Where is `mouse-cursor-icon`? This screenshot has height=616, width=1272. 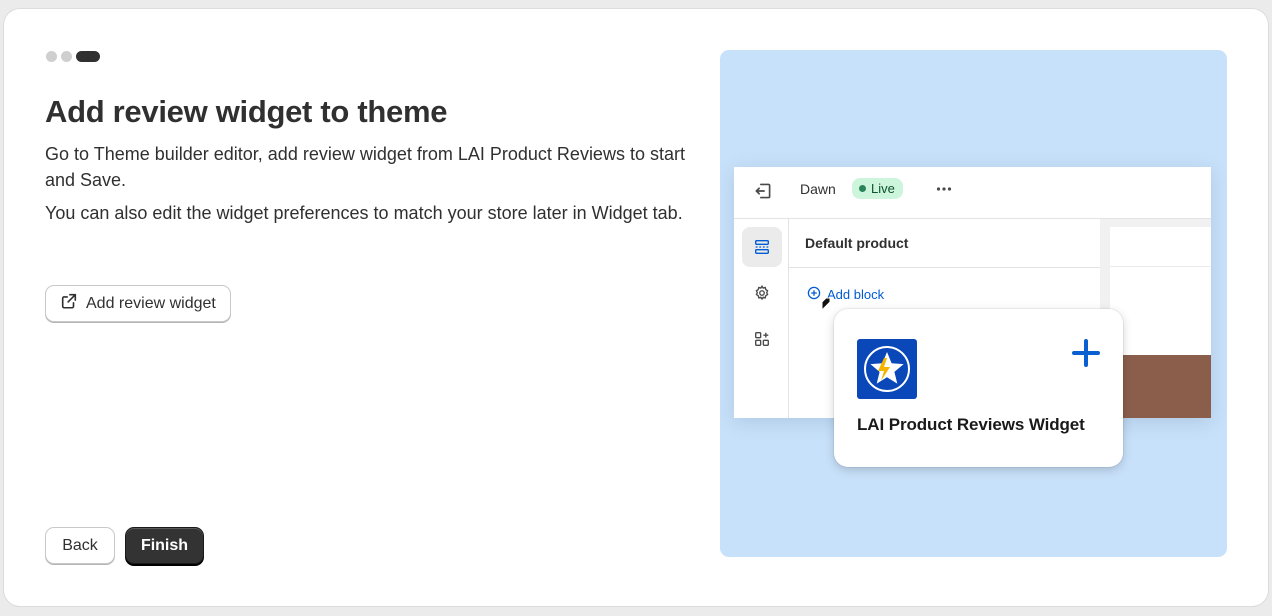 mouse-cursor-icon is located at coordinates (827, 306).